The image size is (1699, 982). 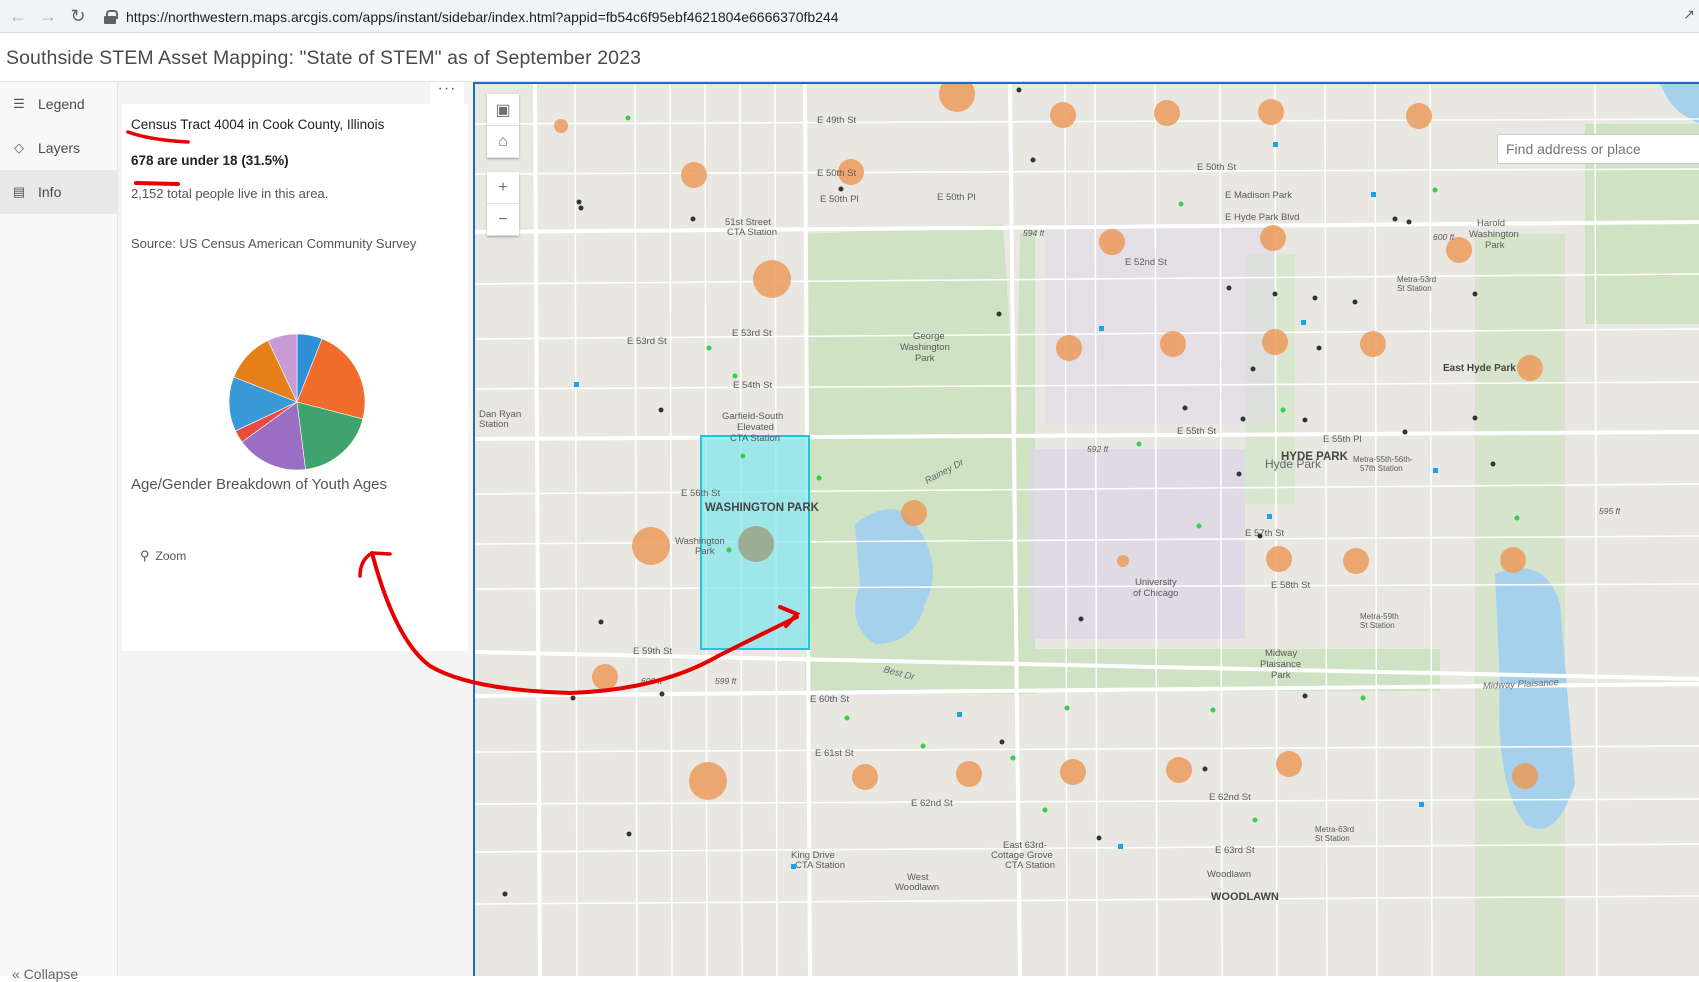 I want to click on svg-text: East Hyde Park, so click(x=1479, y=368).